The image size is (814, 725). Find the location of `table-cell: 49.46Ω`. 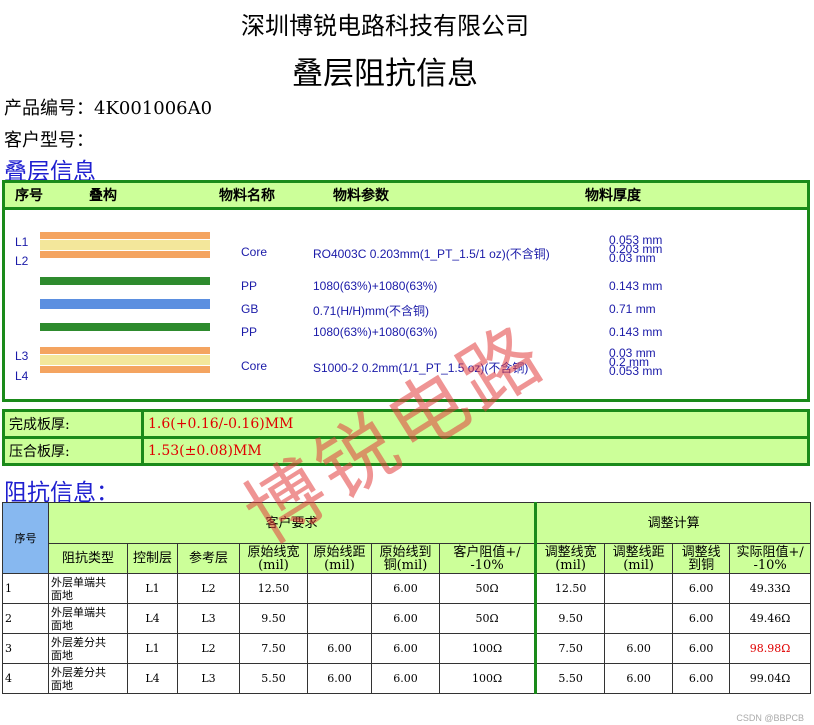

table-cell: 49.46Ω is located at coordinates (770, 618).